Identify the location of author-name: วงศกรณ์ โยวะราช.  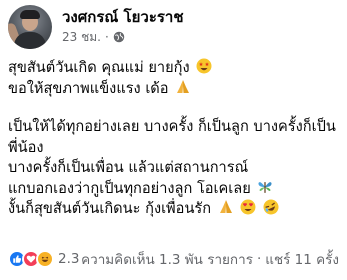
(123, 17).